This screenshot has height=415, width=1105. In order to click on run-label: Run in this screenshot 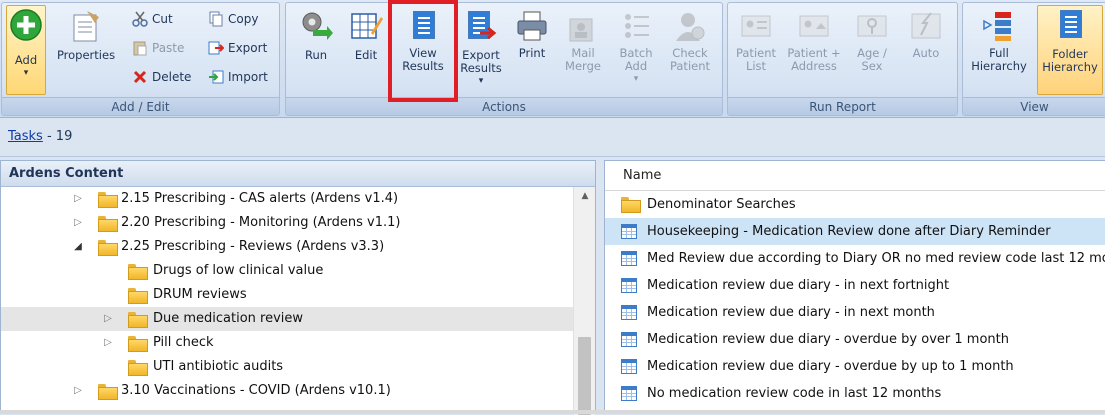, I will do `click(316, 55)`.